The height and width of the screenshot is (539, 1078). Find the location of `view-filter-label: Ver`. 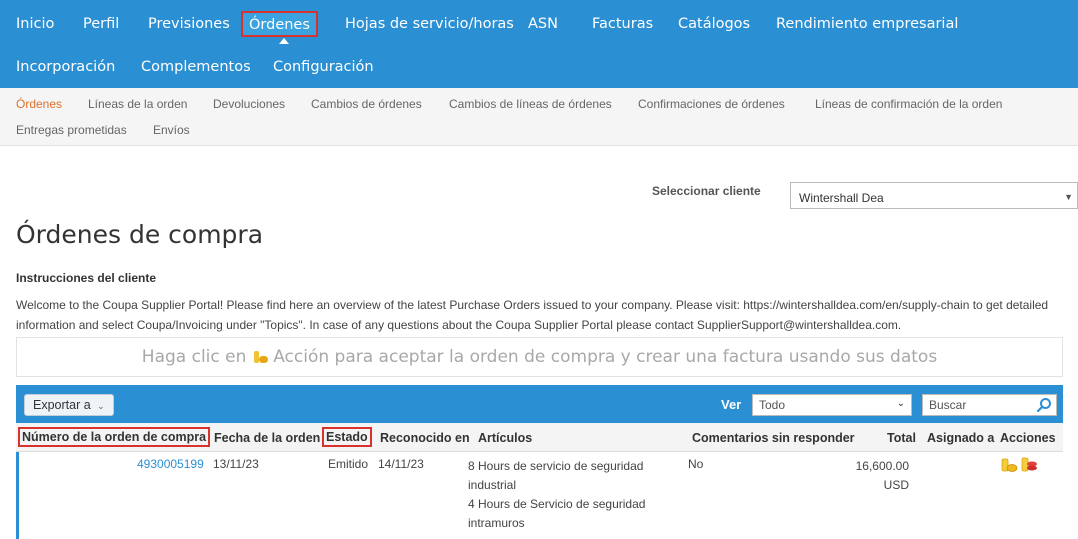

view-filter-label: Ver is located at coordinates (731, 404).